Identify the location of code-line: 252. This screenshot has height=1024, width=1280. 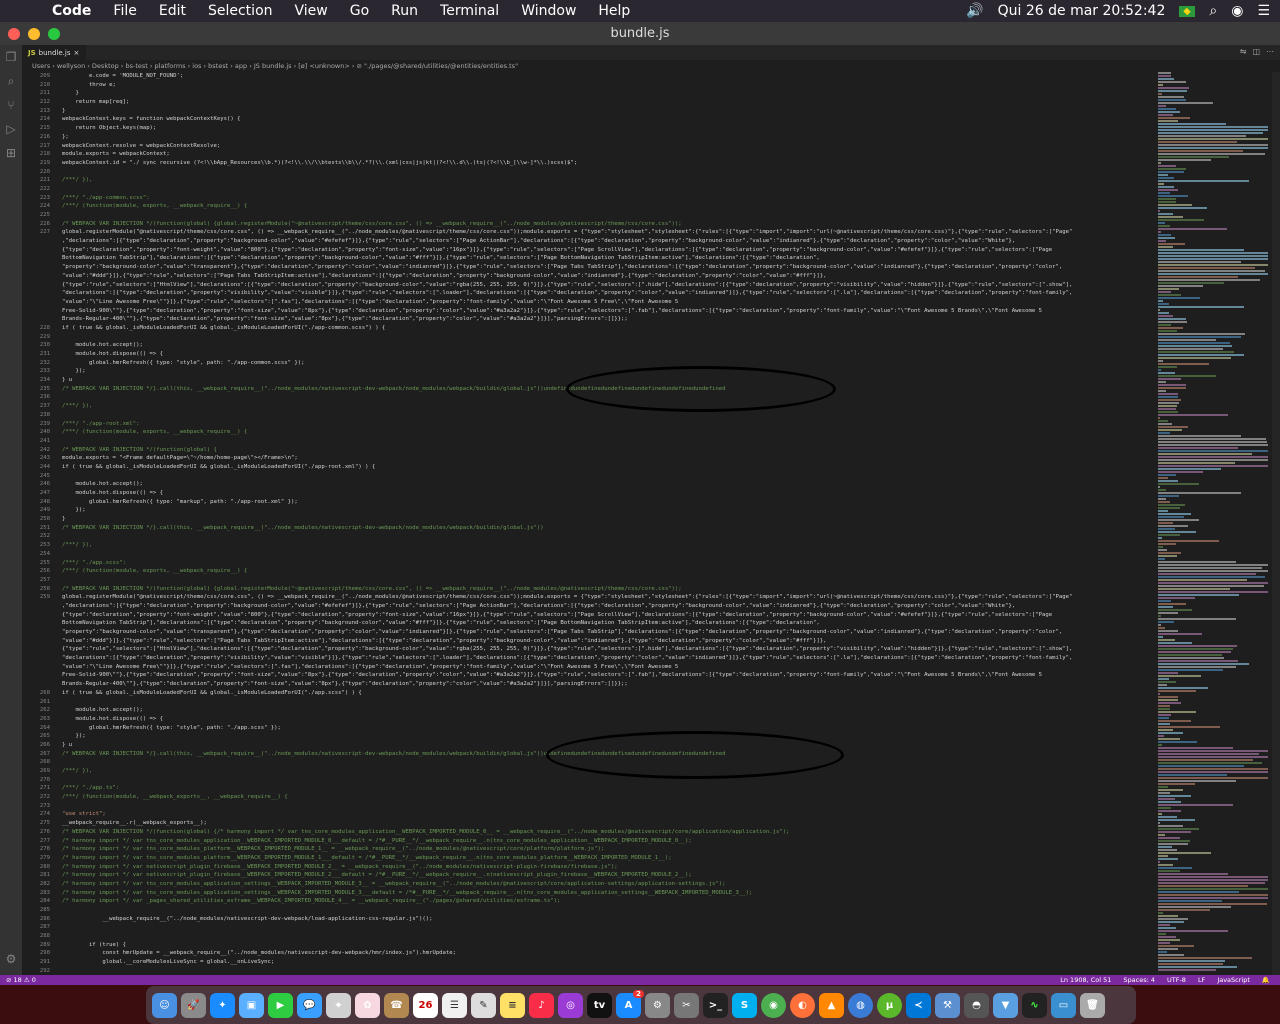
(590, 536).